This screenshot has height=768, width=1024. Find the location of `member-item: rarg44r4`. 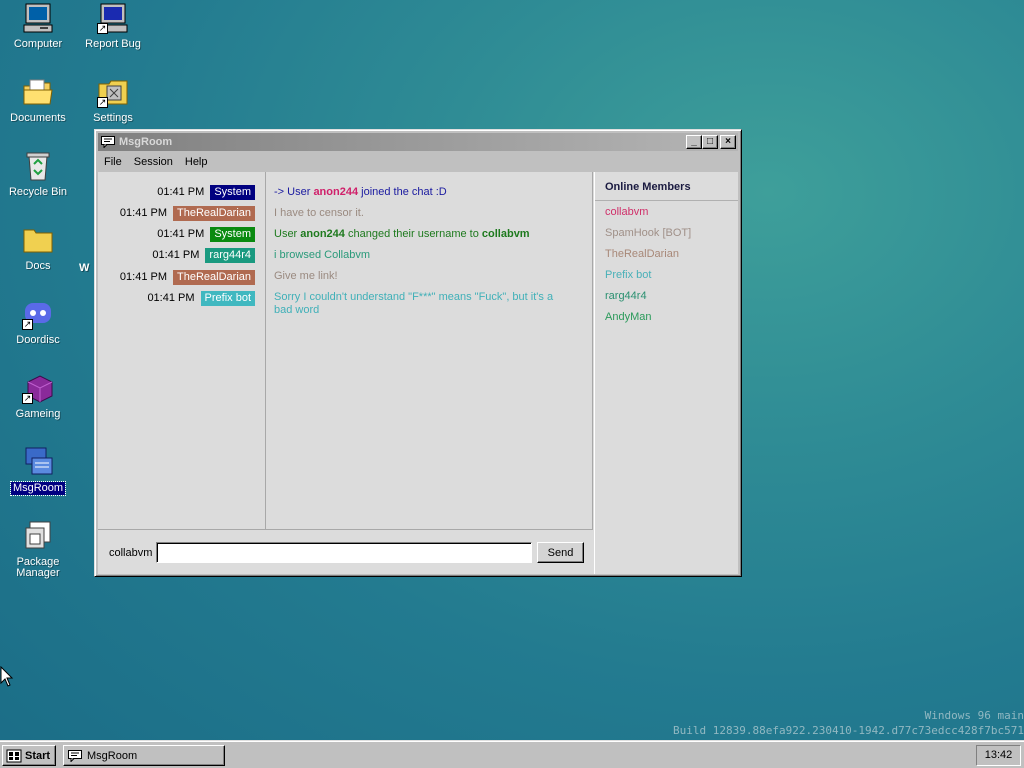

member-item: rarg44r4 is located at coordinates (666, 296).